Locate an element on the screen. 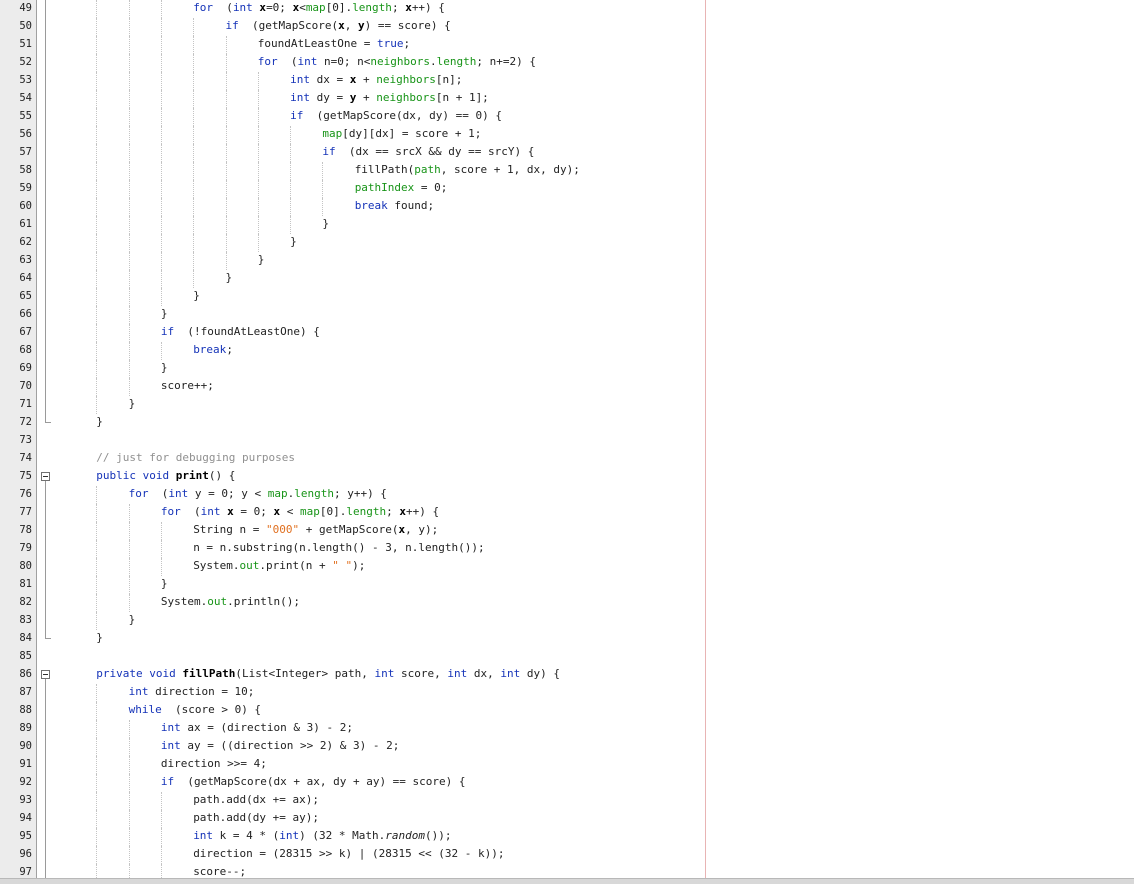 This screenshot has height=884, width=1134. code-line: 87 int direction = 10; is located at coordinates (567, 693).